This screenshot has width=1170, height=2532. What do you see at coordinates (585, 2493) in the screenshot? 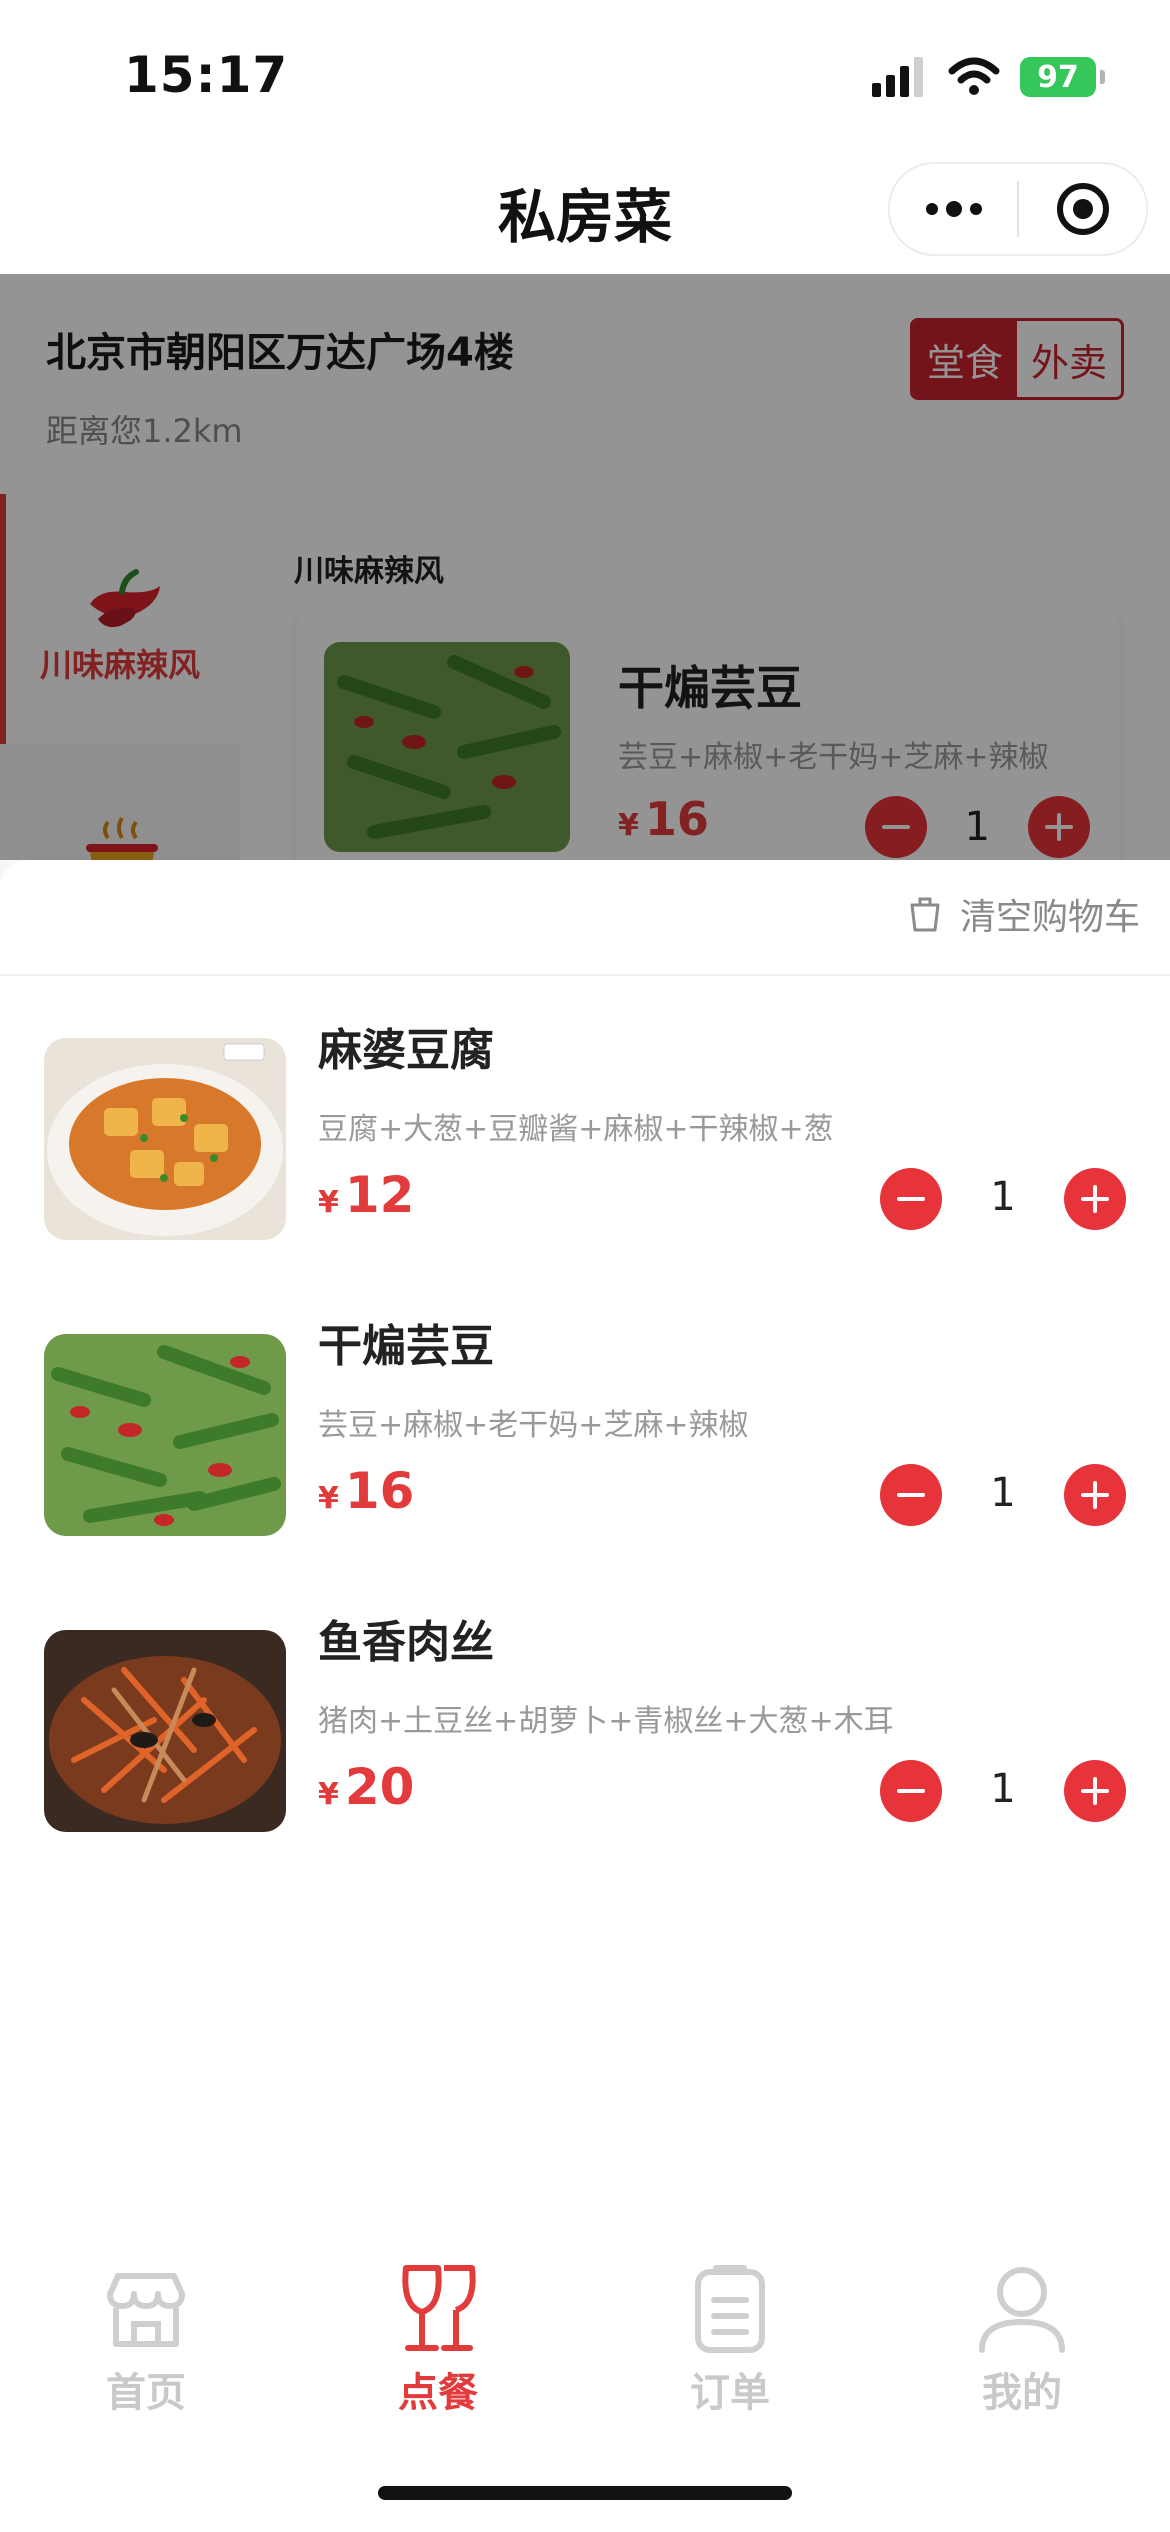
I see `home-indicator` at bounding box center [585, 2493].